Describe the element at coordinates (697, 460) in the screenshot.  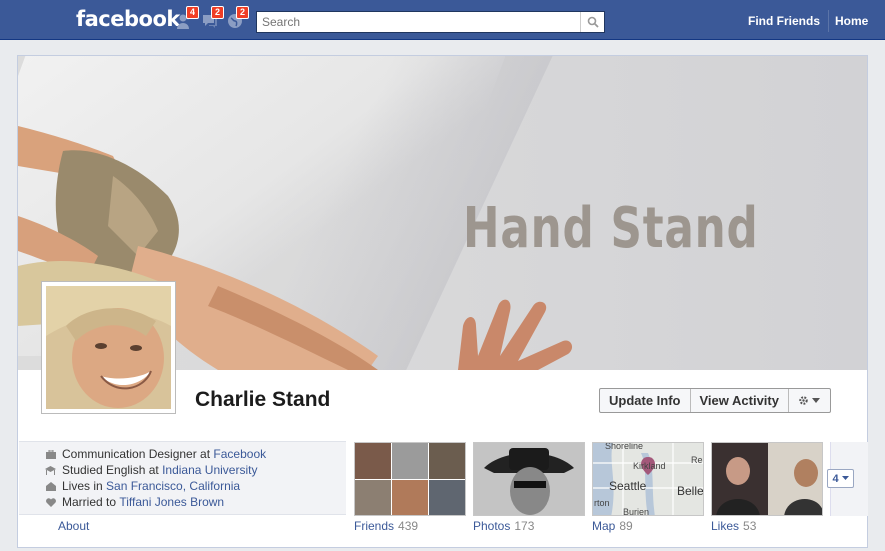
I see `map-place-label: Re` at that location.